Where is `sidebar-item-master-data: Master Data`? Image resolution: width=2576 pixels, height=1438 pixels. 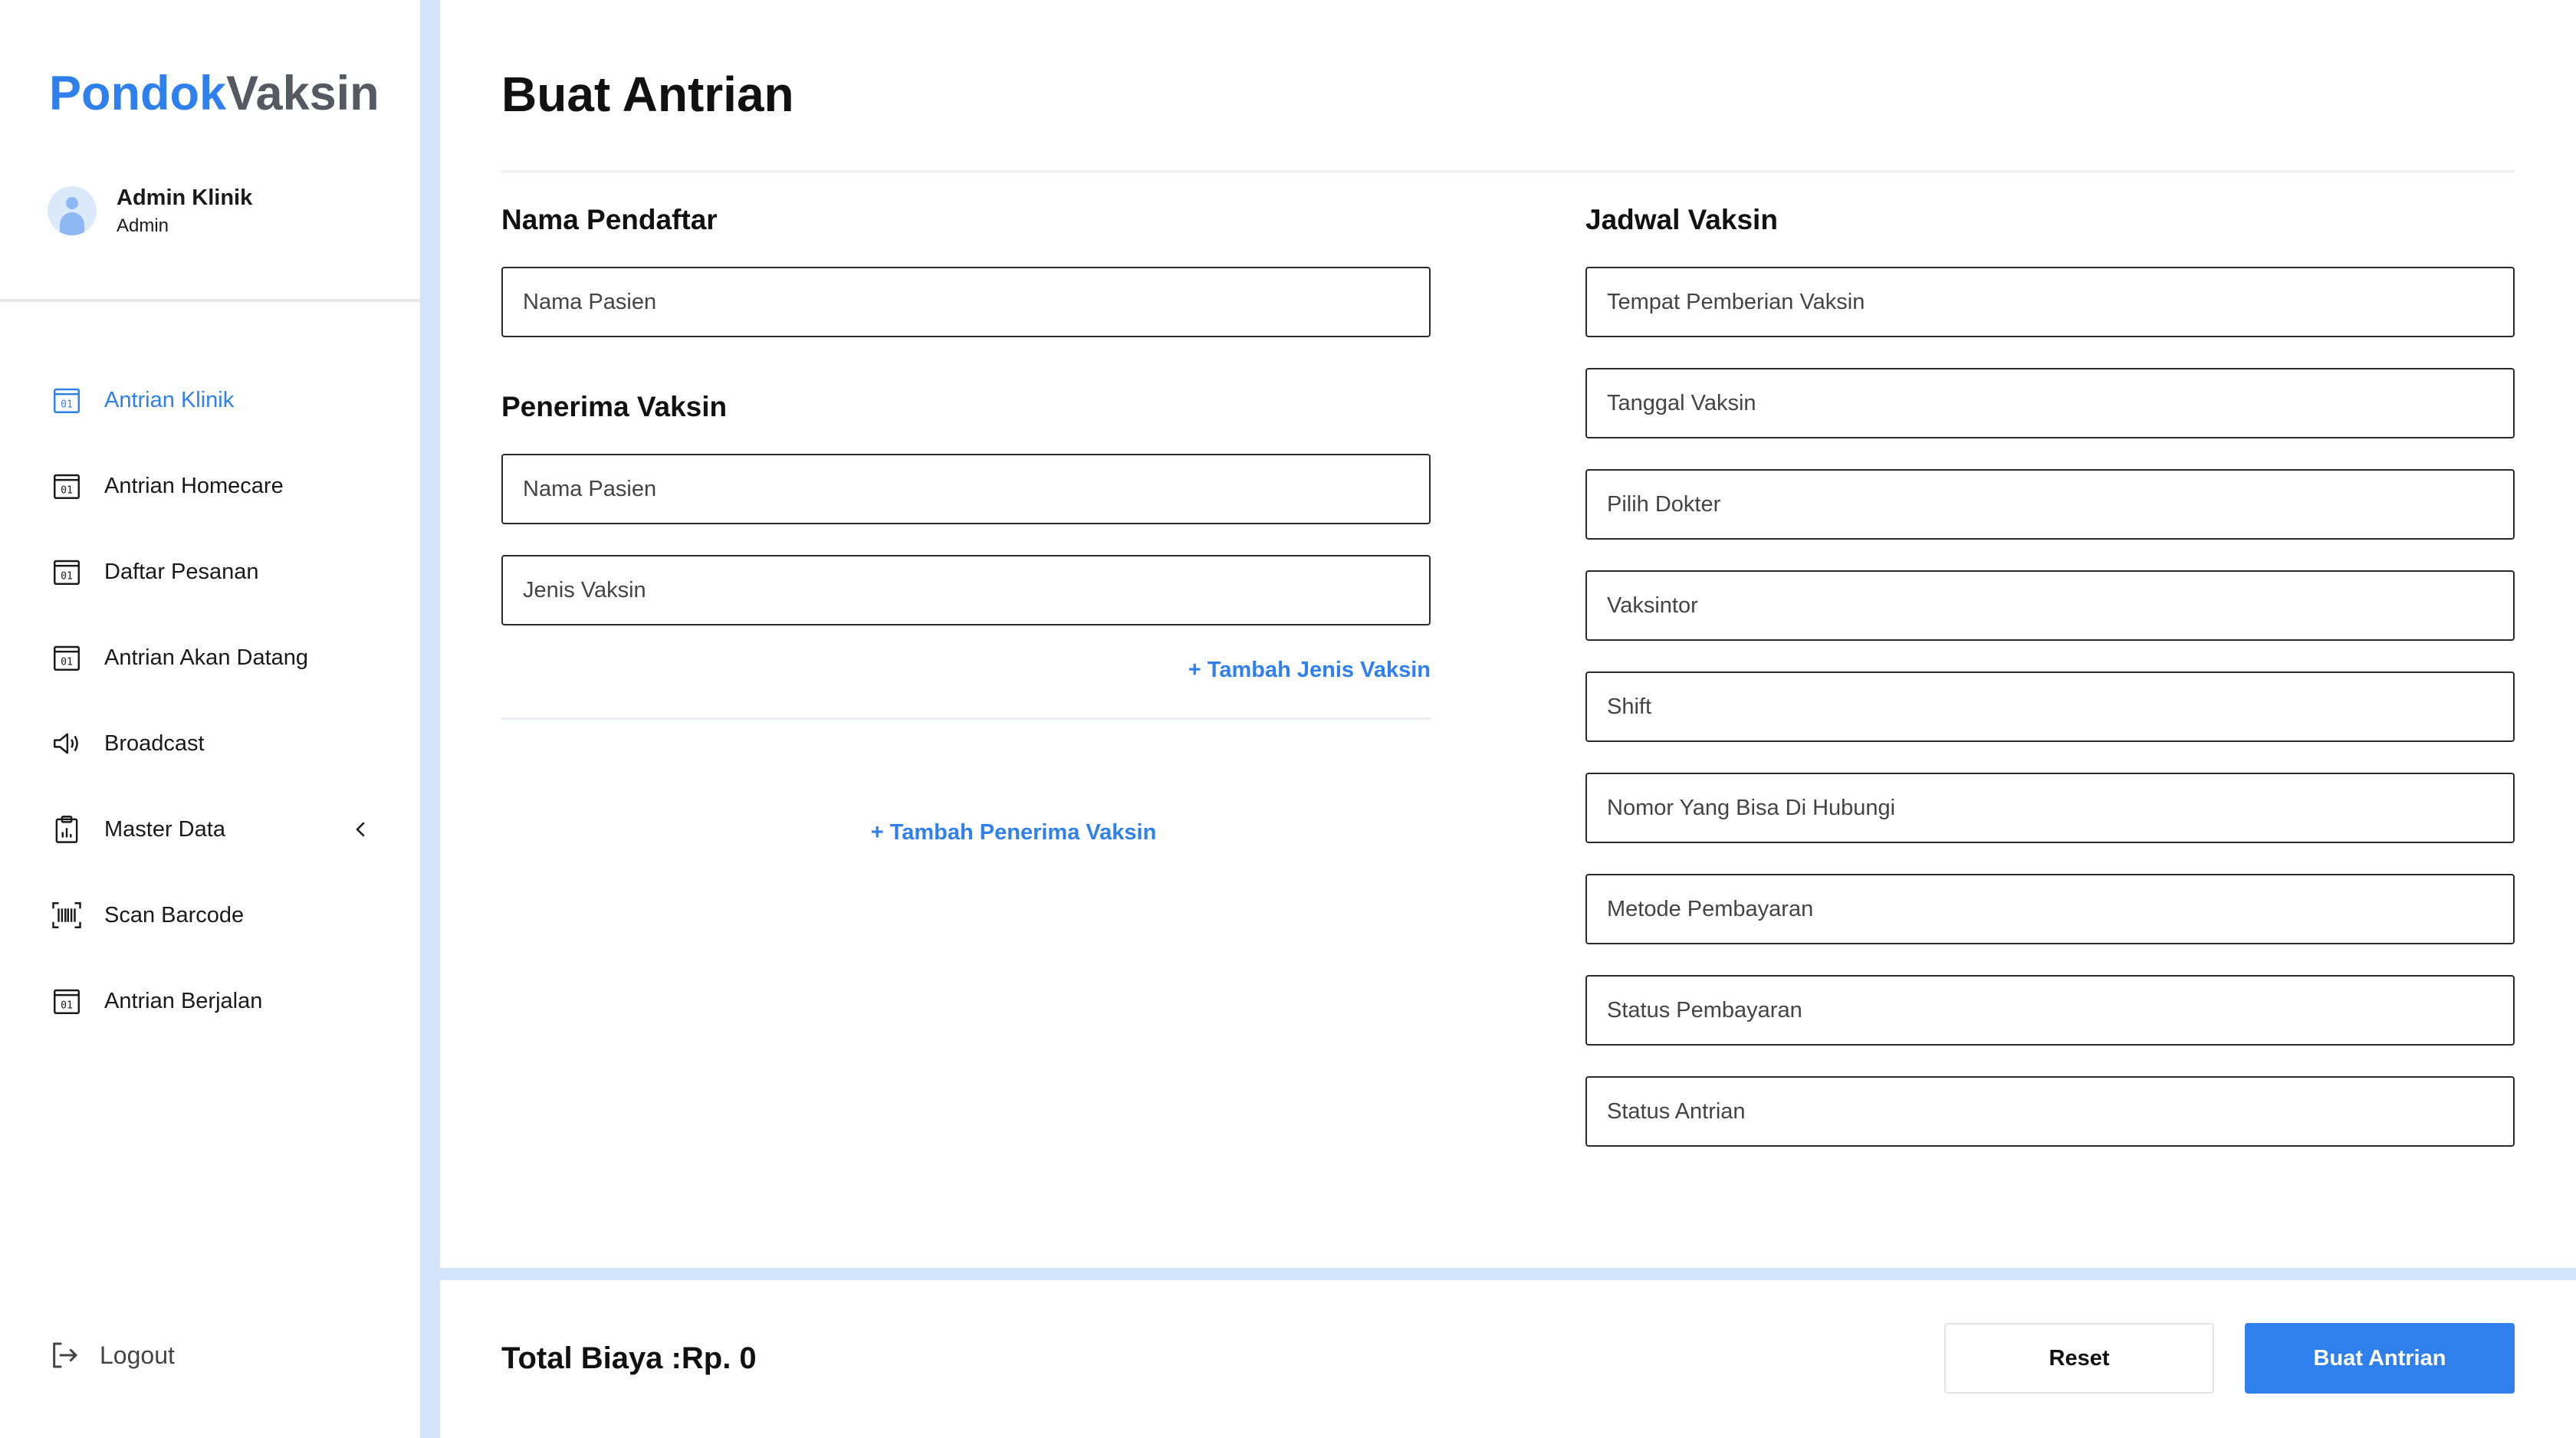 sidebar-item-master-data: Master Data is located at coordinates (212, 829).